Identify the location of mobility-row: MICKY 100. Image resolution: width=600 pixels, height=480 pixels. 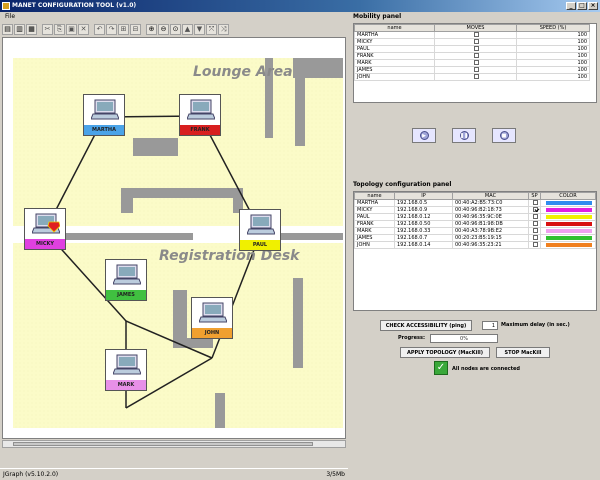
(472, 42).